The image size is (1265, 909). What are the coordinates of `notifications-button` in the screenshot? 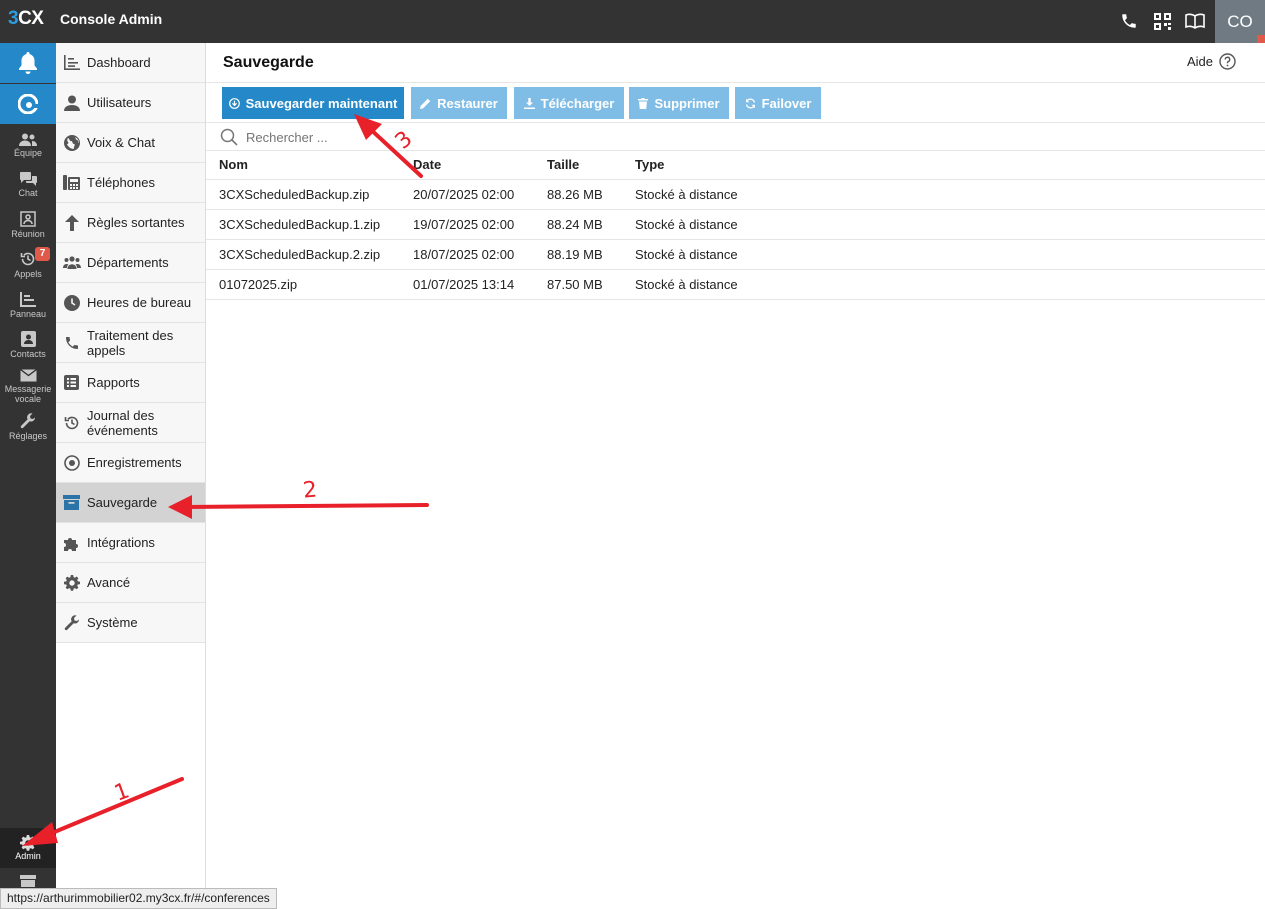 It's located at (28, 63).